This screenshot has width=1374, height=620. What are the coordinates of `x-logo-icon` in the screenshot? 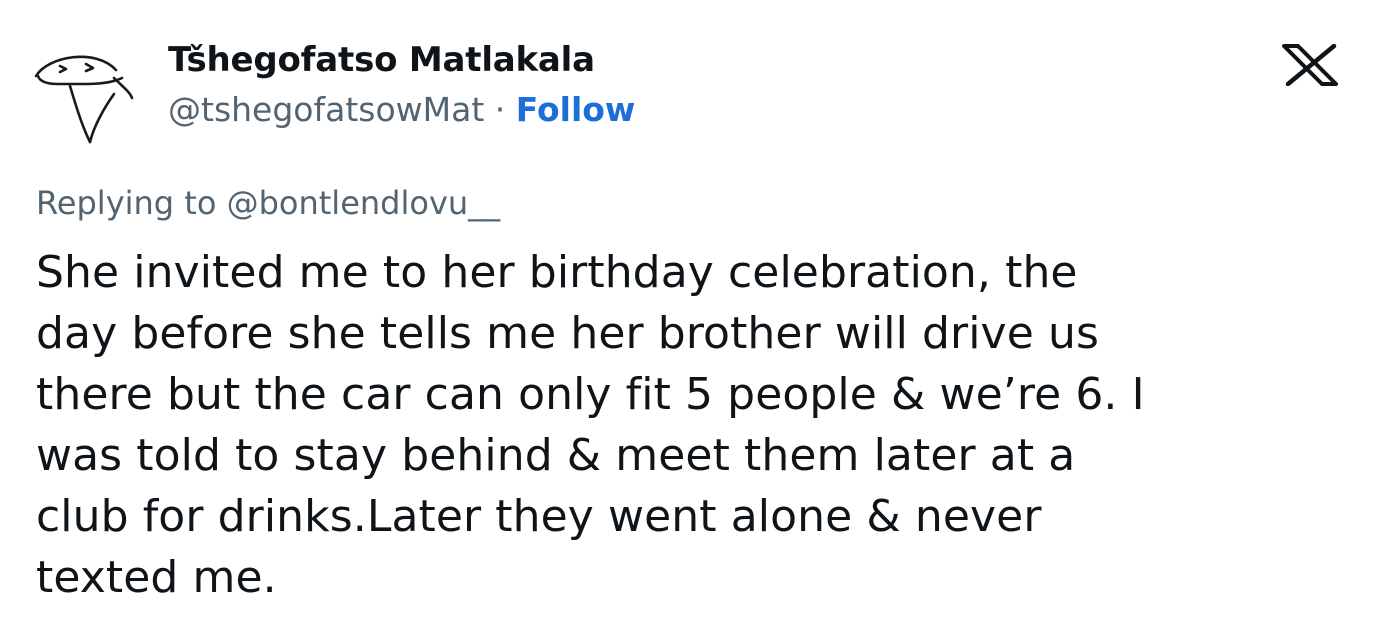 It's located at (1310, 65).